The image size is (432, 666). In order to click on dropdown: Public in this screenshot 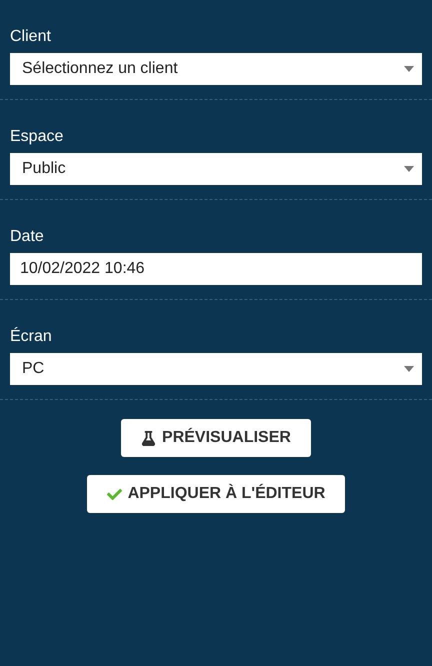, I will do `click(216, 169)`.